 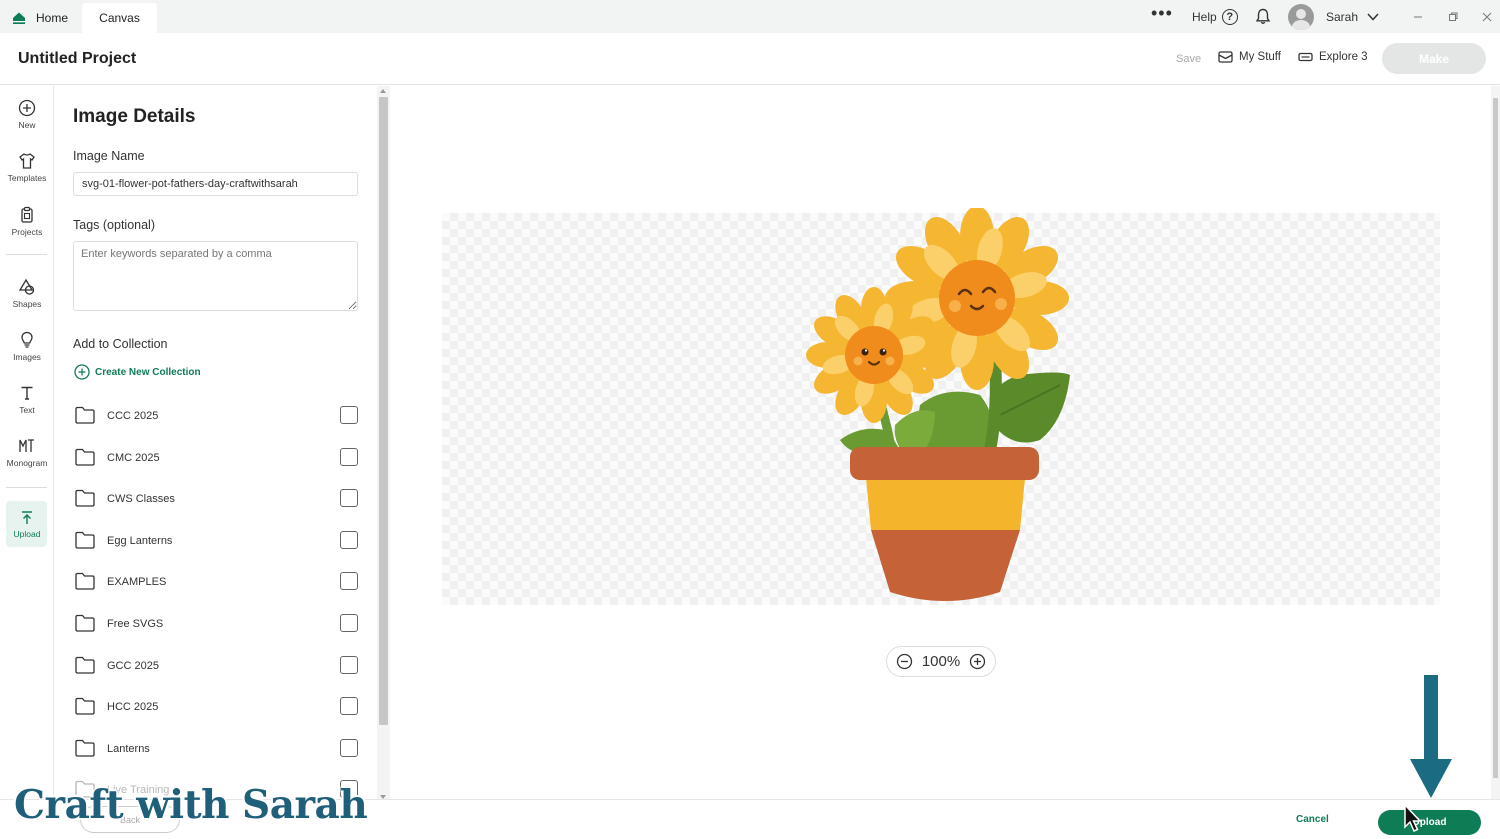 I want to click on help-label: Help, so click(x=1204, y=16).